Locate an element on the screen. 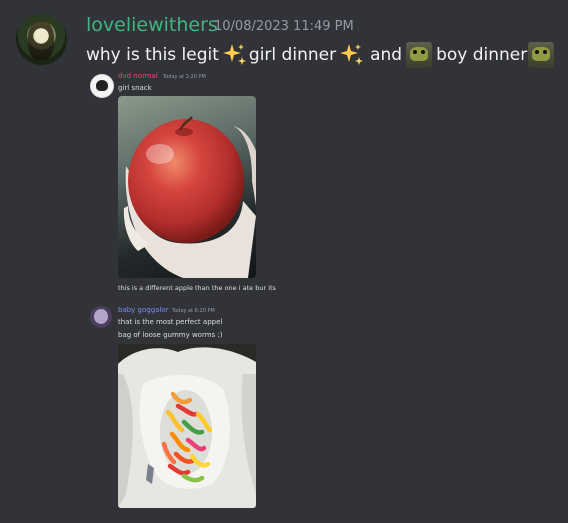 Image resolution: width=568 pixels, height=523 pixels. message-text-4: boy dinner is located at coordinates (482, 55).